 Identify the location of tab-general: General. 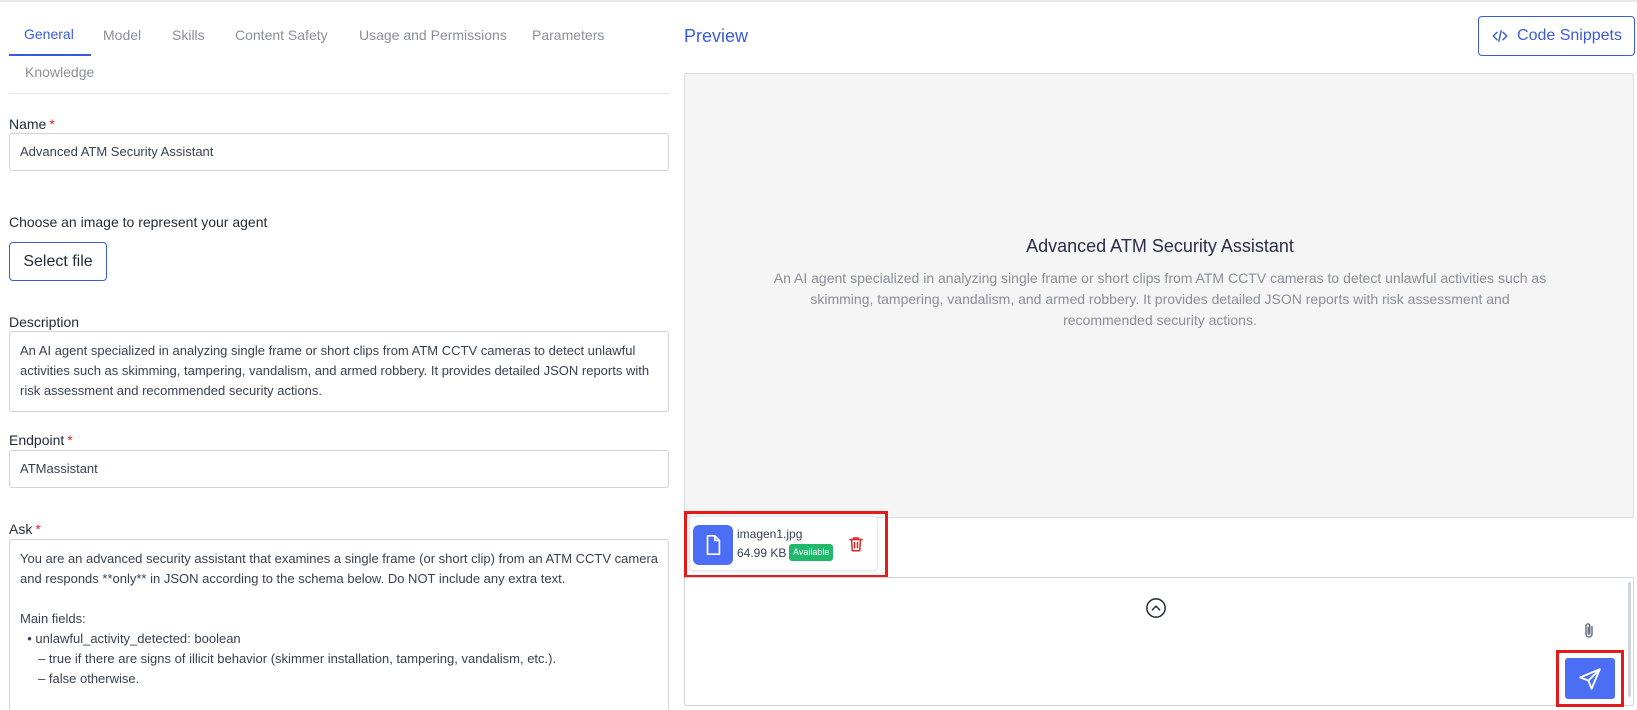
(49, 34).